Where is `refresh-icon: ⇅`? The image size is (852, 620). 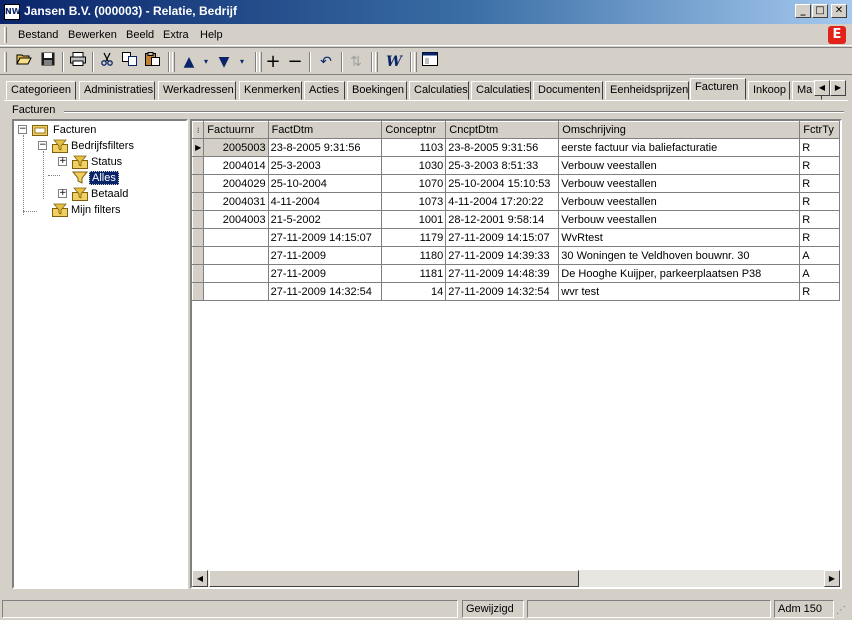 refresh-icon: ⇅ is located at coordinates (356, 62).